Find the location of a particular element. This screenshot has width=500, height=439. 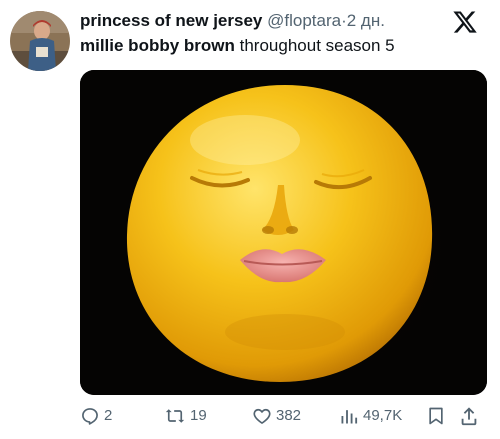

like-button: 382 is located at coordinates (276, 416).